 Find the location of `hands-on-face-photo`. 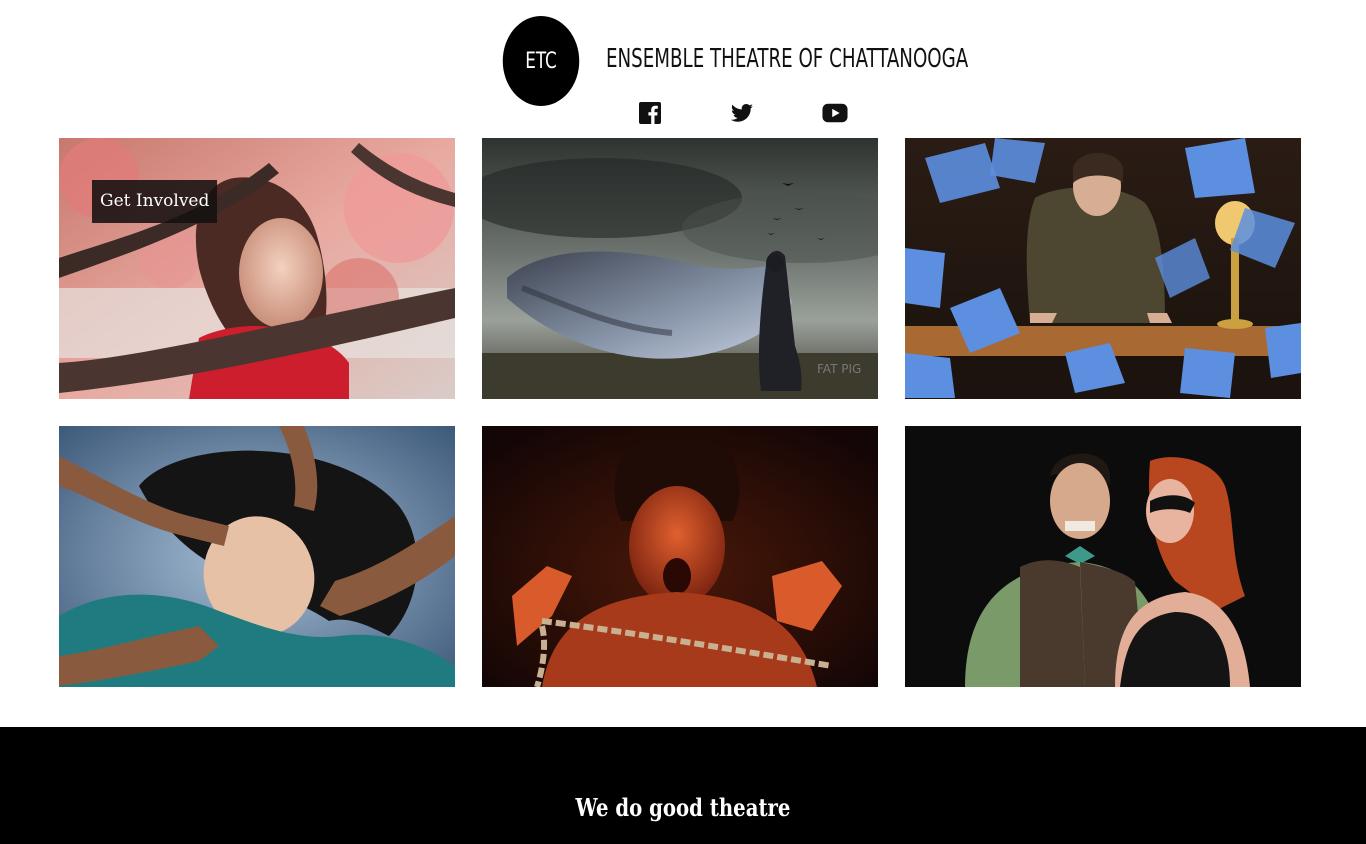

hands-on-face-photo is located at coordinates (257, 556).